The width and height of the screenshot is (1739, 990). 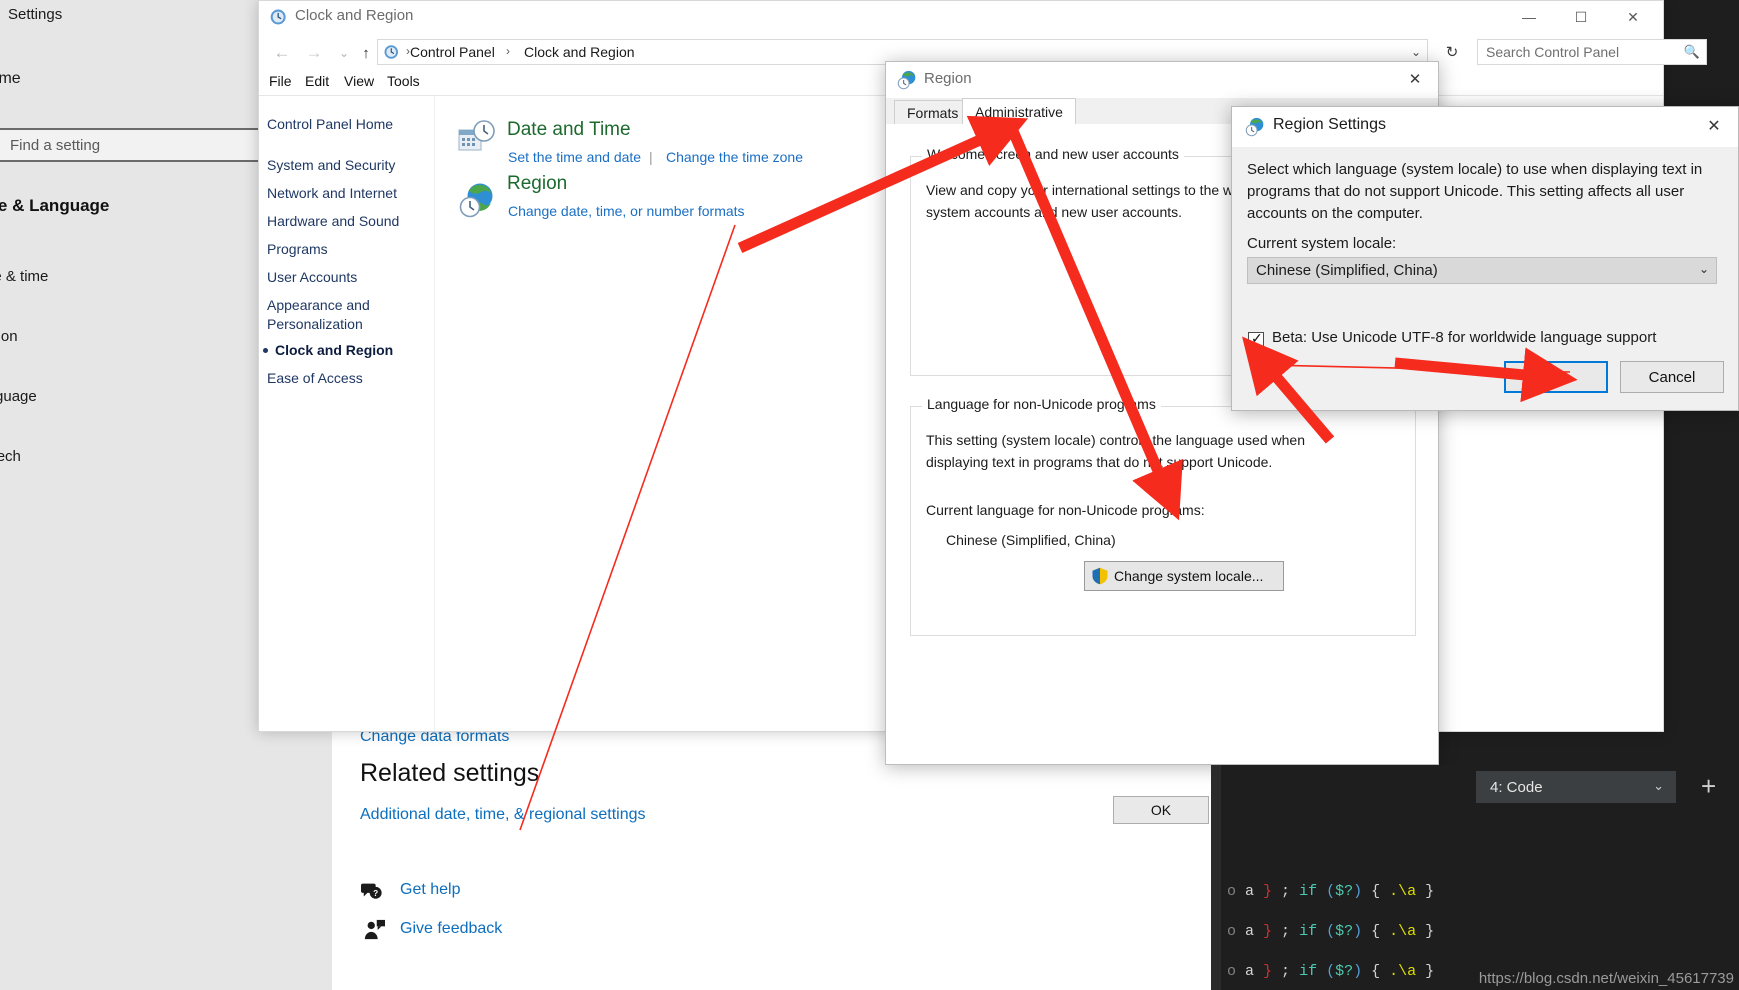 What do you see at coordinates (1556, 377) in the screenshot?
I see `region-settings-ok-button: OK` at bounding box center [1556, 377].